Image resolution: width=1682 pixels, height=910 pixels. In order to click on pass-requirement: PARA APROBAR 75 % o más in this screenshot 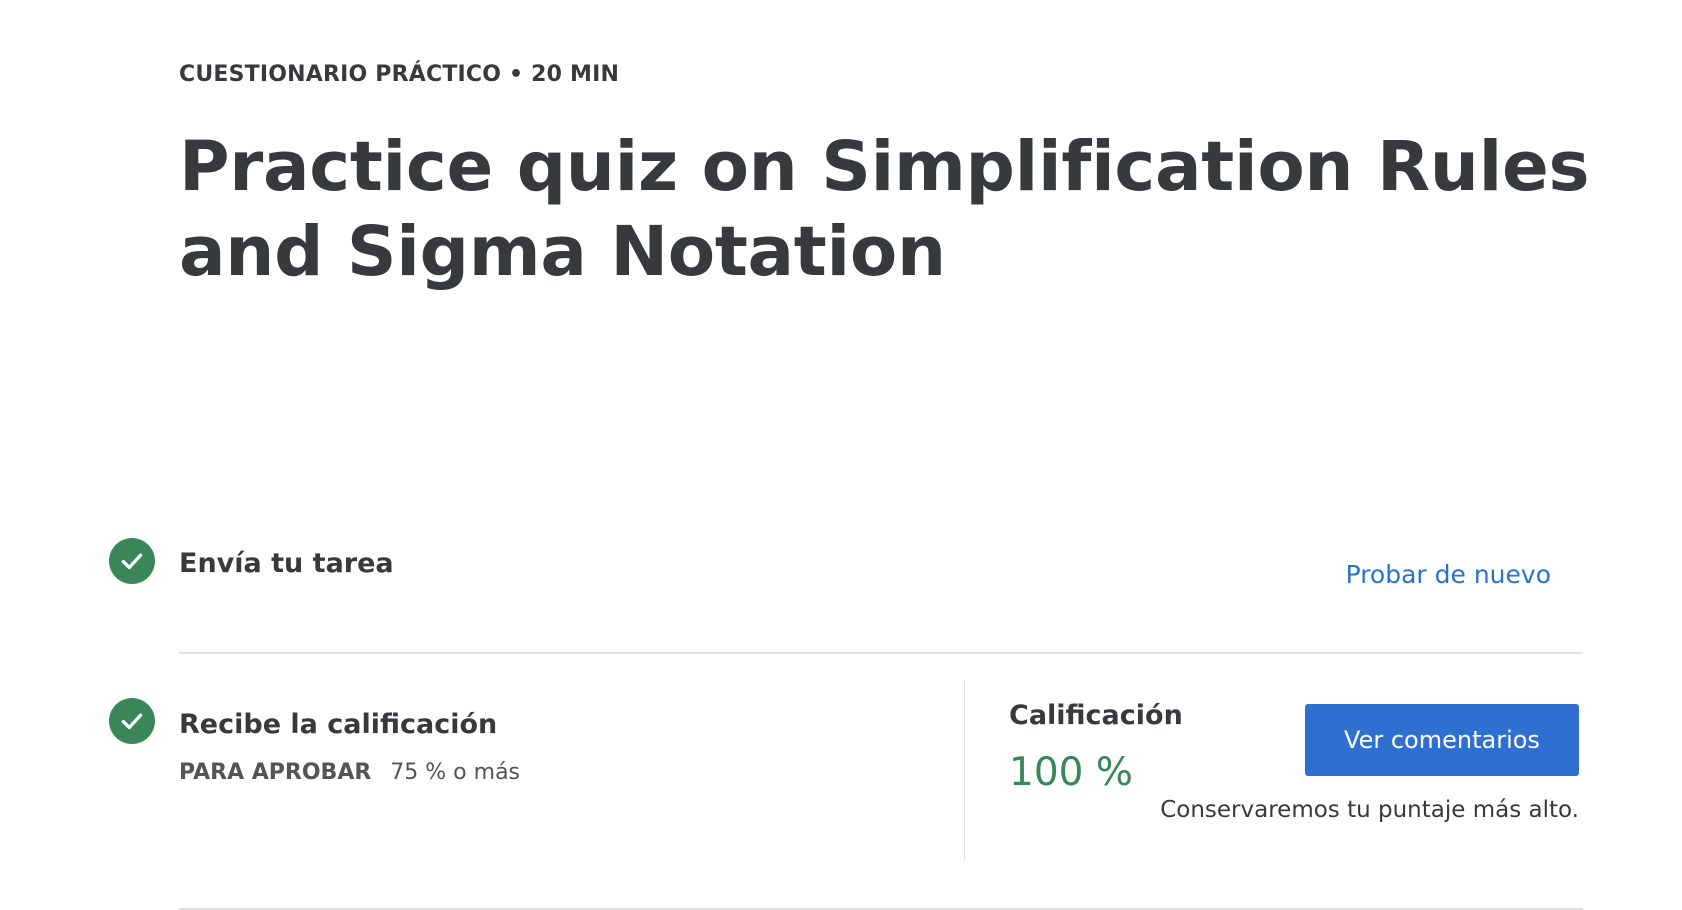, I will do `click(349, 772)`.